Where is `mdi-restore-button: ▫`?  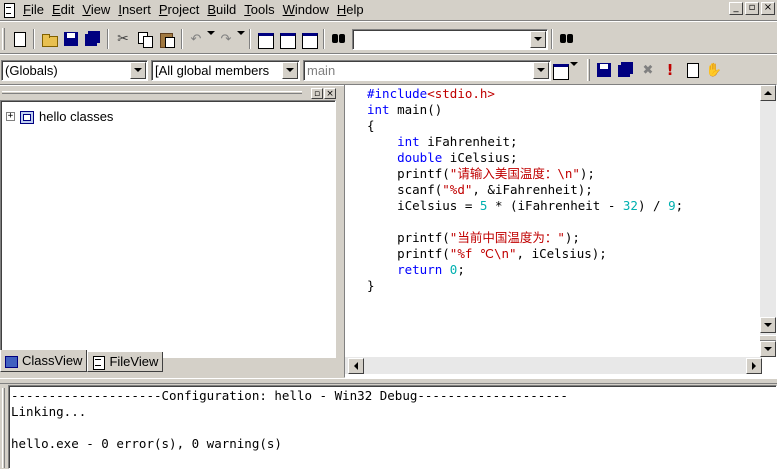 mdi-restore-button: ▫ is located at coordinates (752, 8).